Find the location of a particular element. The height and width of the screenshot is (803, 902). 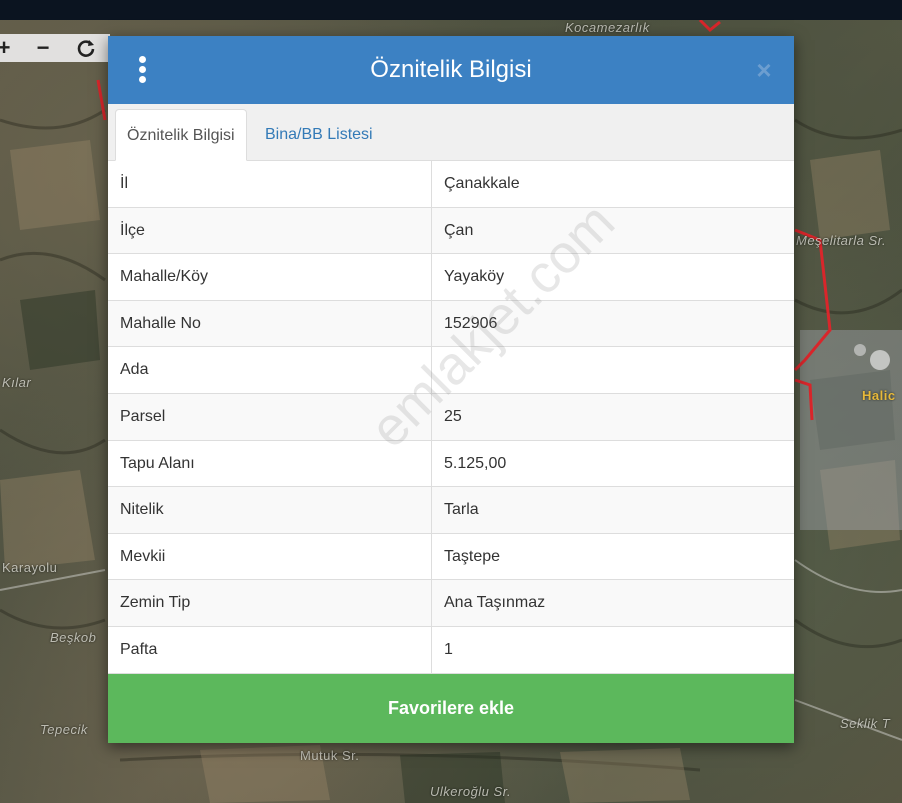

add-to-favorites-button: Favorilere ekle is located at coordinates (451, 708).